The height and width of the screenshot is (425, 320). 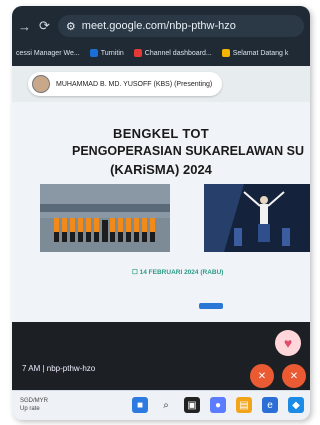 What do you see at coordinates (34, 405) in the screenshot?
I see `stock-ticker: SGD/MYR Up rate` at bounding box center [34, 405].